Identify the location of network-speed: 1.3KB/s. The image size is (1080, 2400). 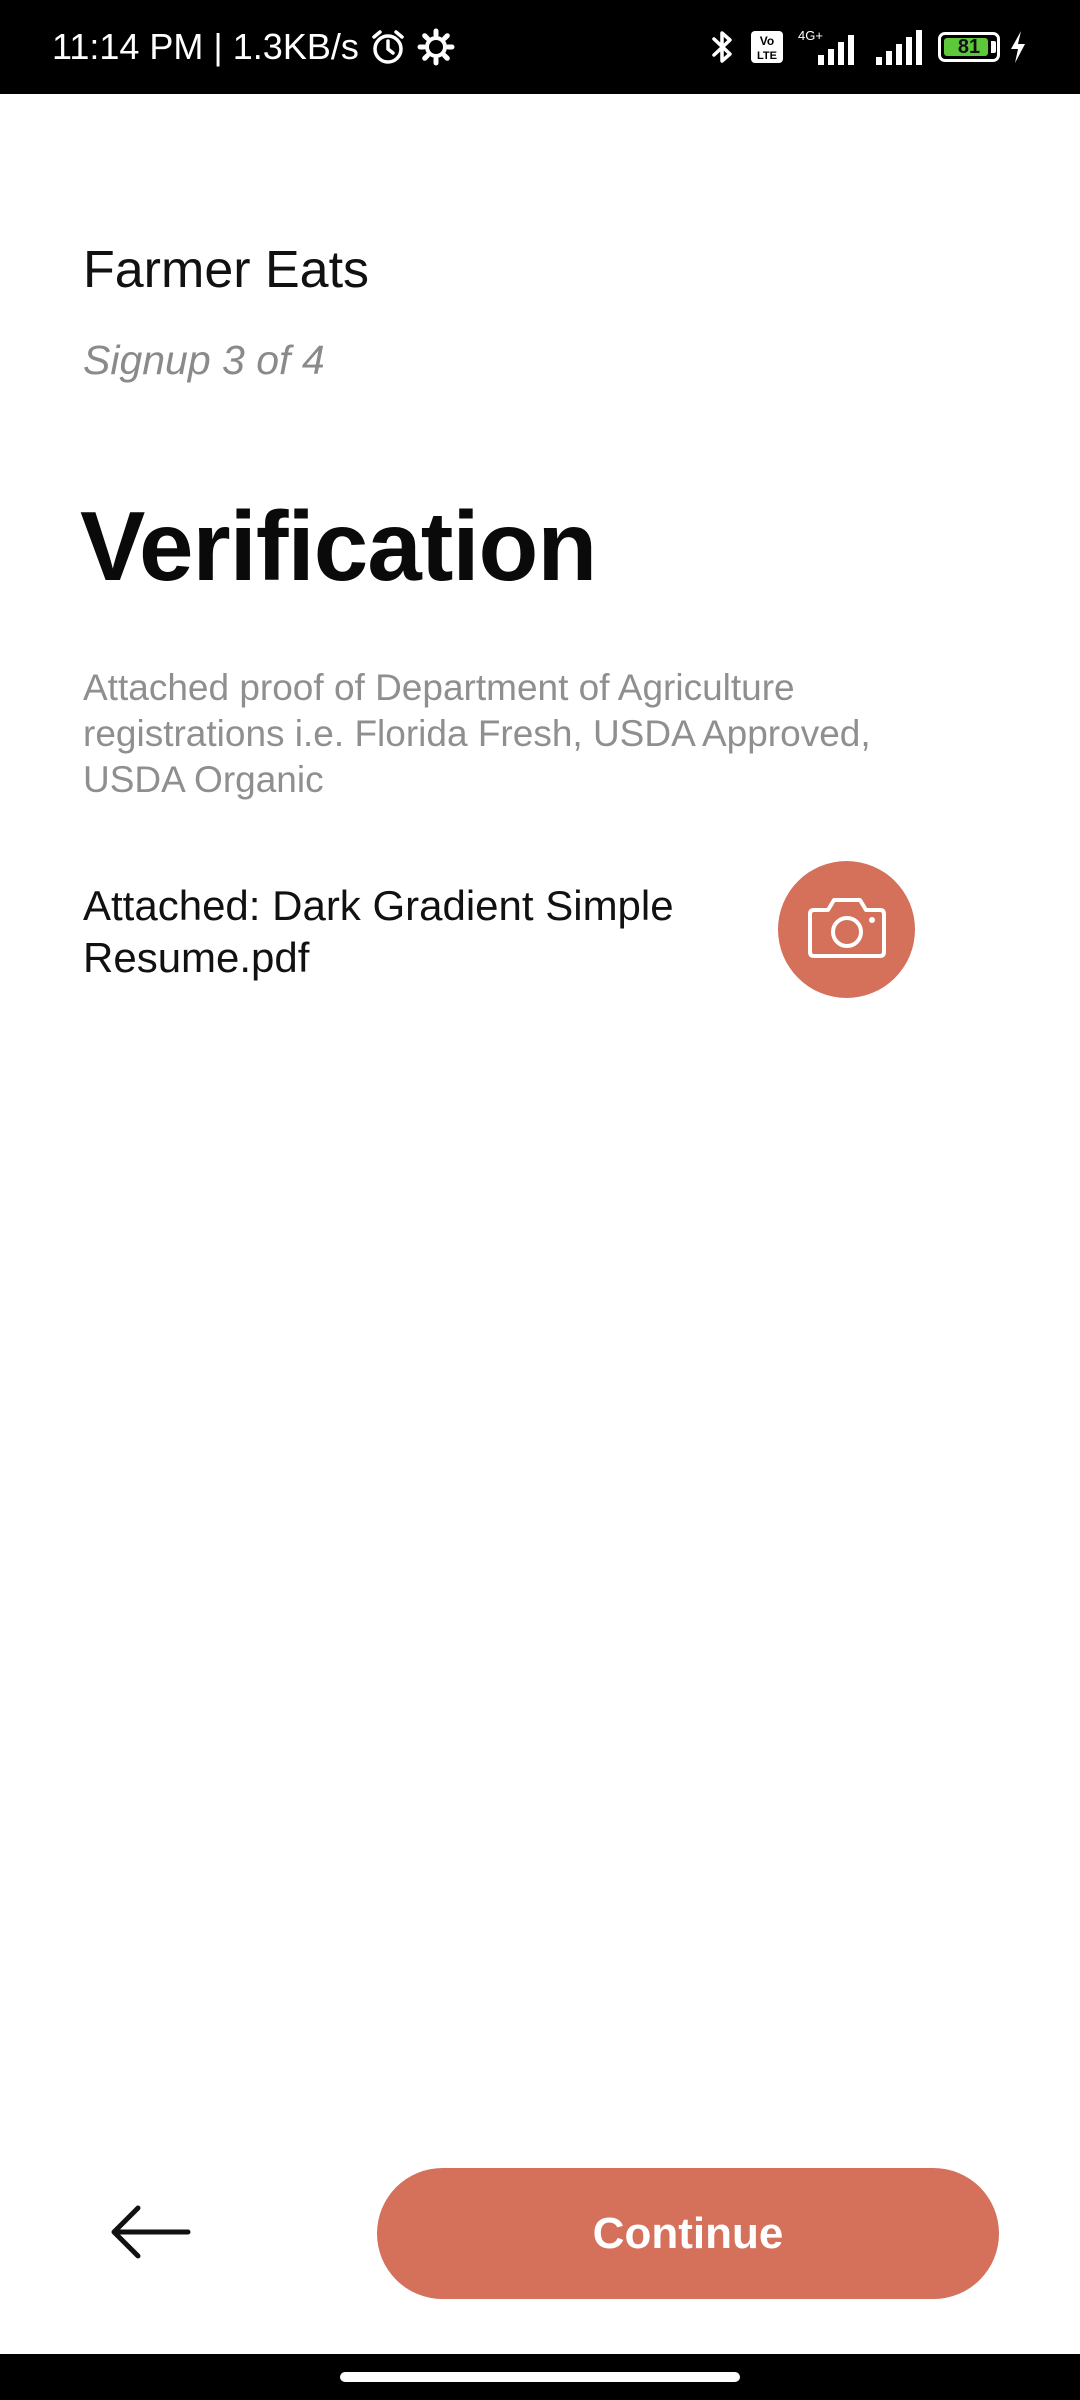
(295, 46).